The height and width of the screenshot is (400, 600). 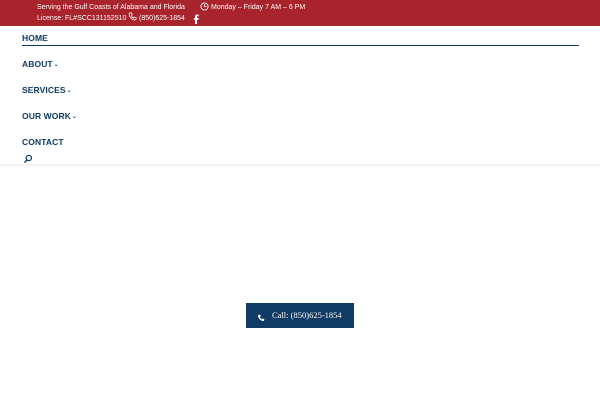 What do you see at coordinates (196, 19) in the screenshot?
I see `facebook-icon` at bounding box center [196, 19].